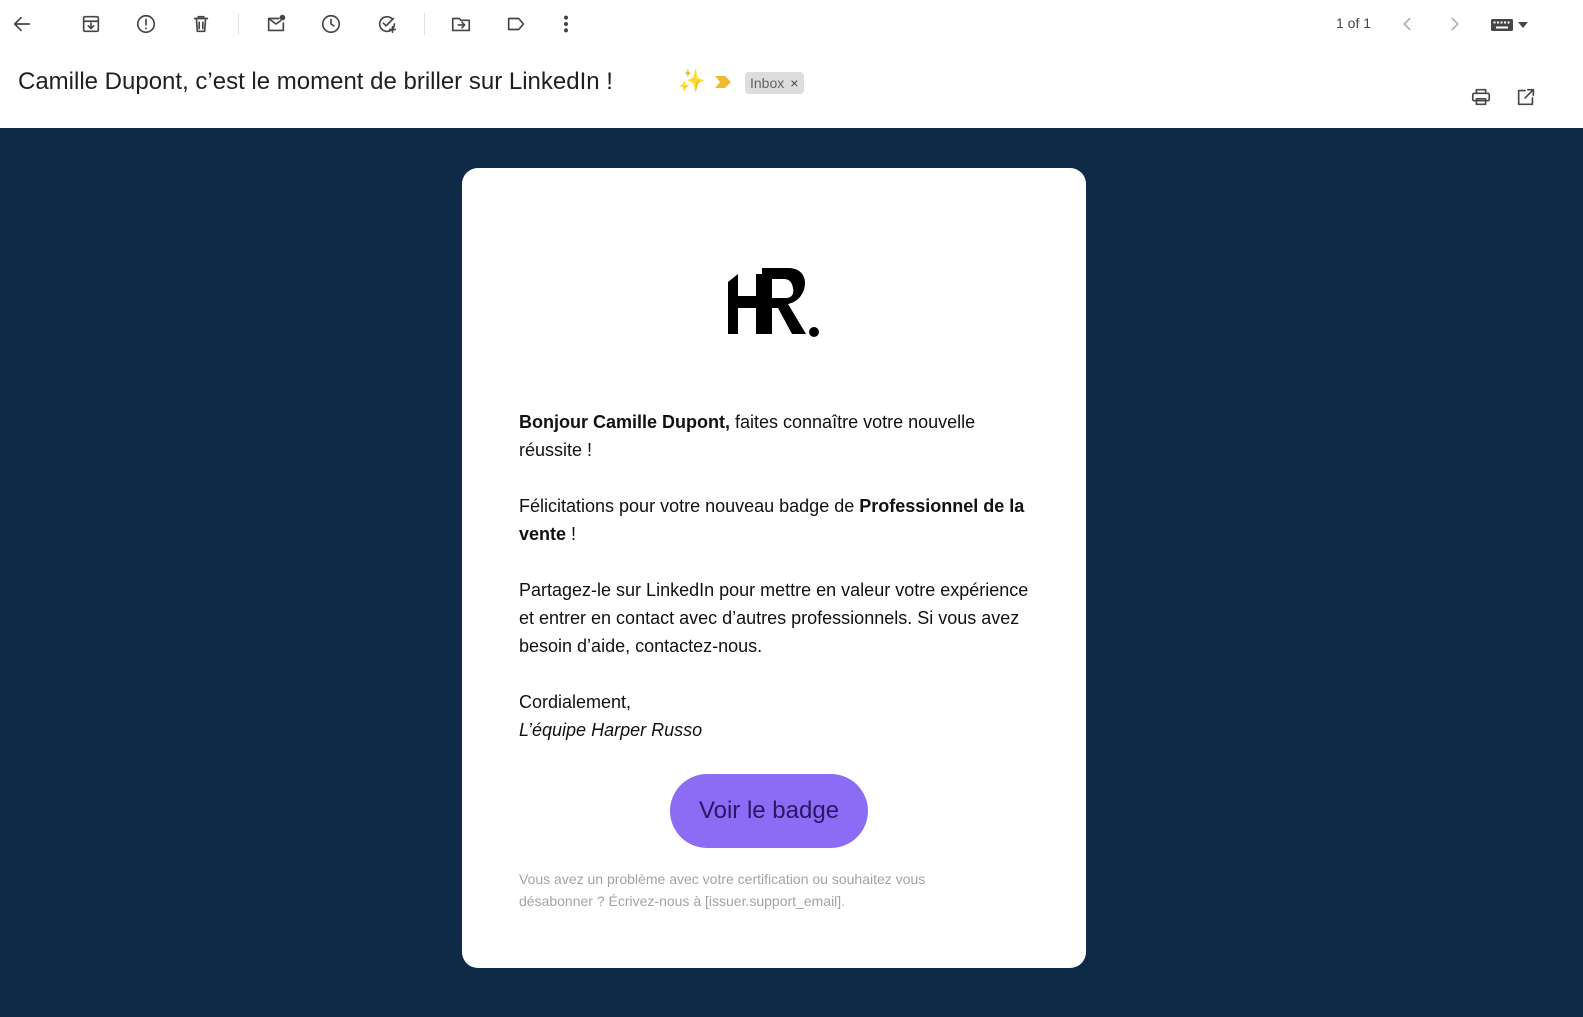  I want to click on mark-unread-icon, so click(276, 23).